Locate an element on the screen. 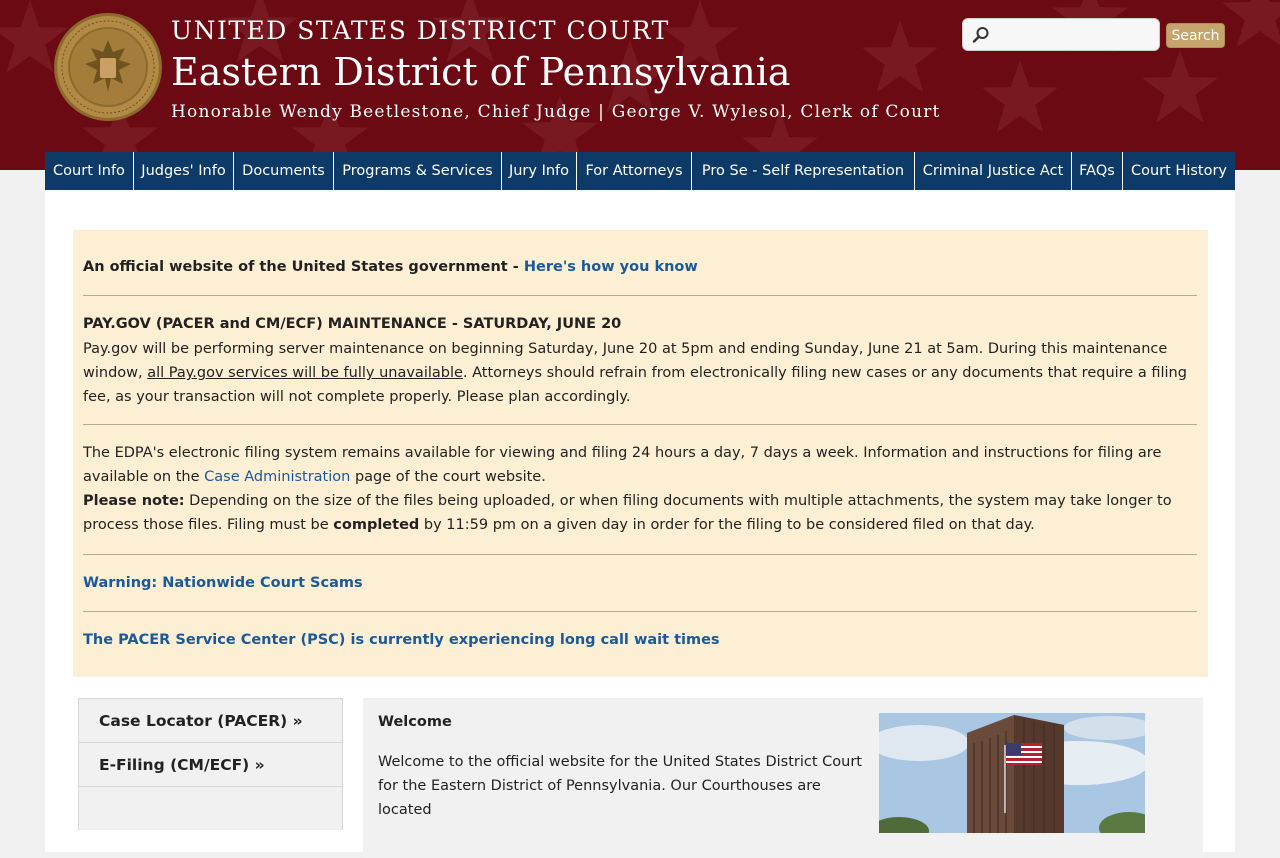 This screenshot has width=1280, height=858. case-locator-link: Case Locator (PACER) » is located at coordinates (210, 720).